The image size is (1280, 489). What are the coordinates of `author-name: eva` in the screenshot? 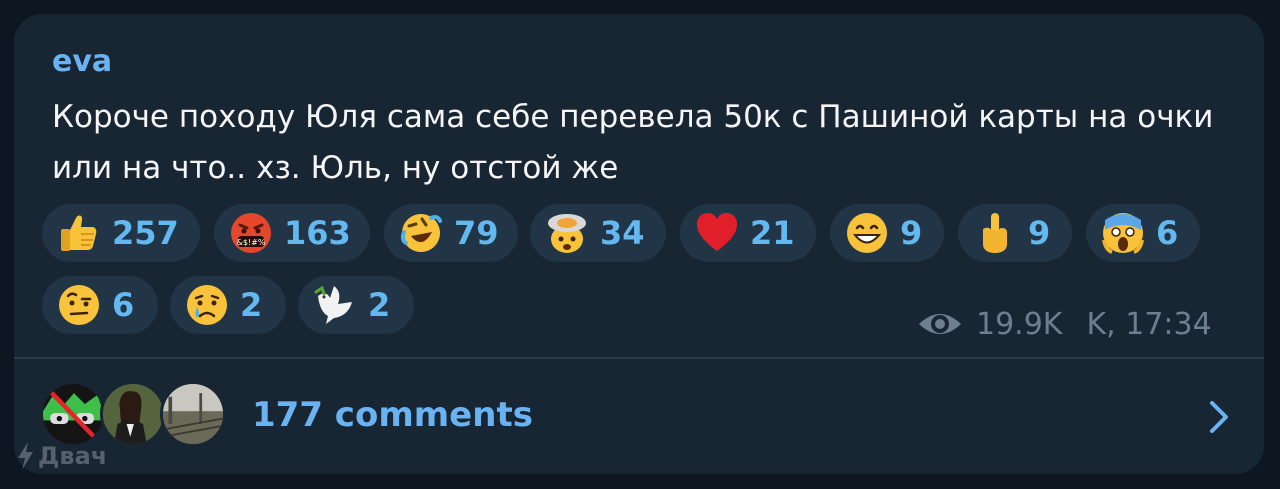 It's located at (82, 62).